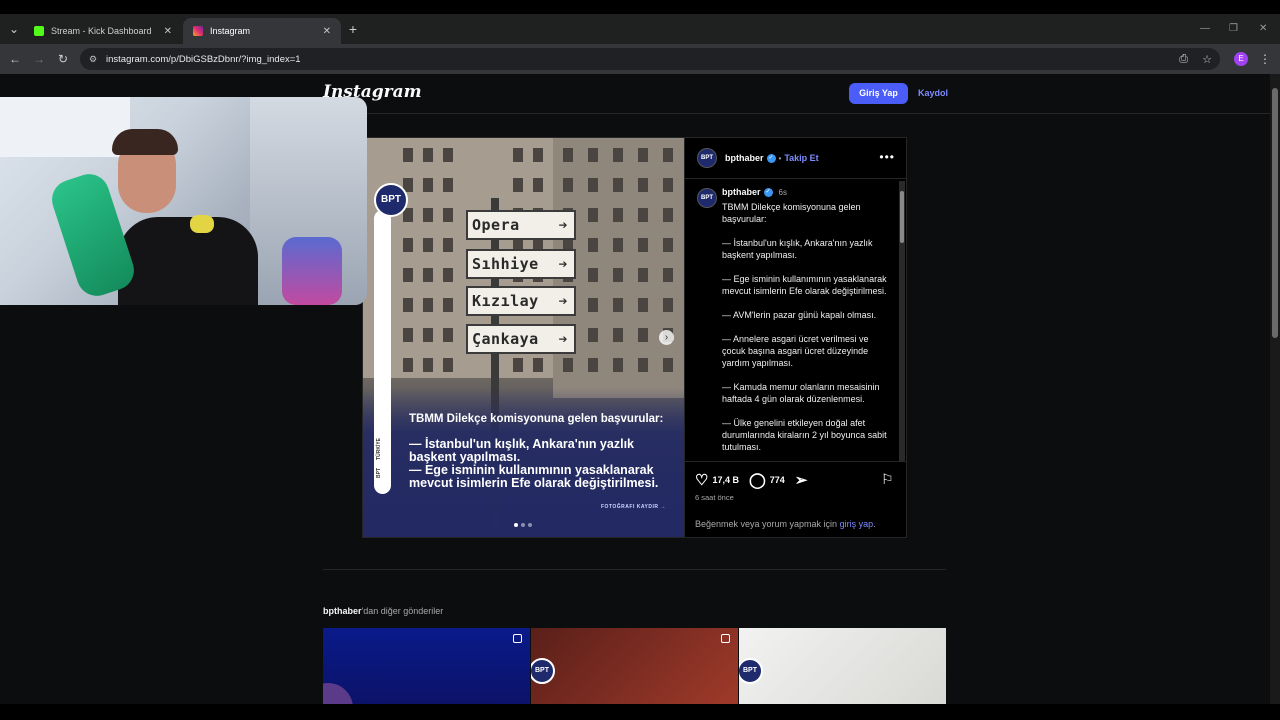 The height and width of the screenshot is (720, 1280). What do you see at coordinates (1207, 59) in the screenshot?
I see `bookmark-star-icon: ☆` at bounding box center [1207, 59].